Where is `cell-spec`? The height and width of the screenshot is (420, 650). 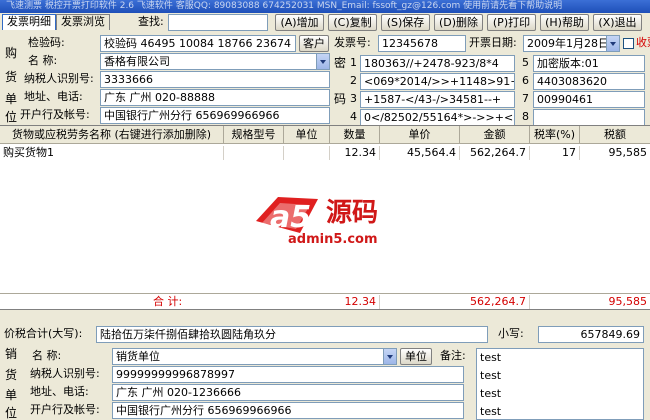
cell-spec is located at coordinates (254, 153).